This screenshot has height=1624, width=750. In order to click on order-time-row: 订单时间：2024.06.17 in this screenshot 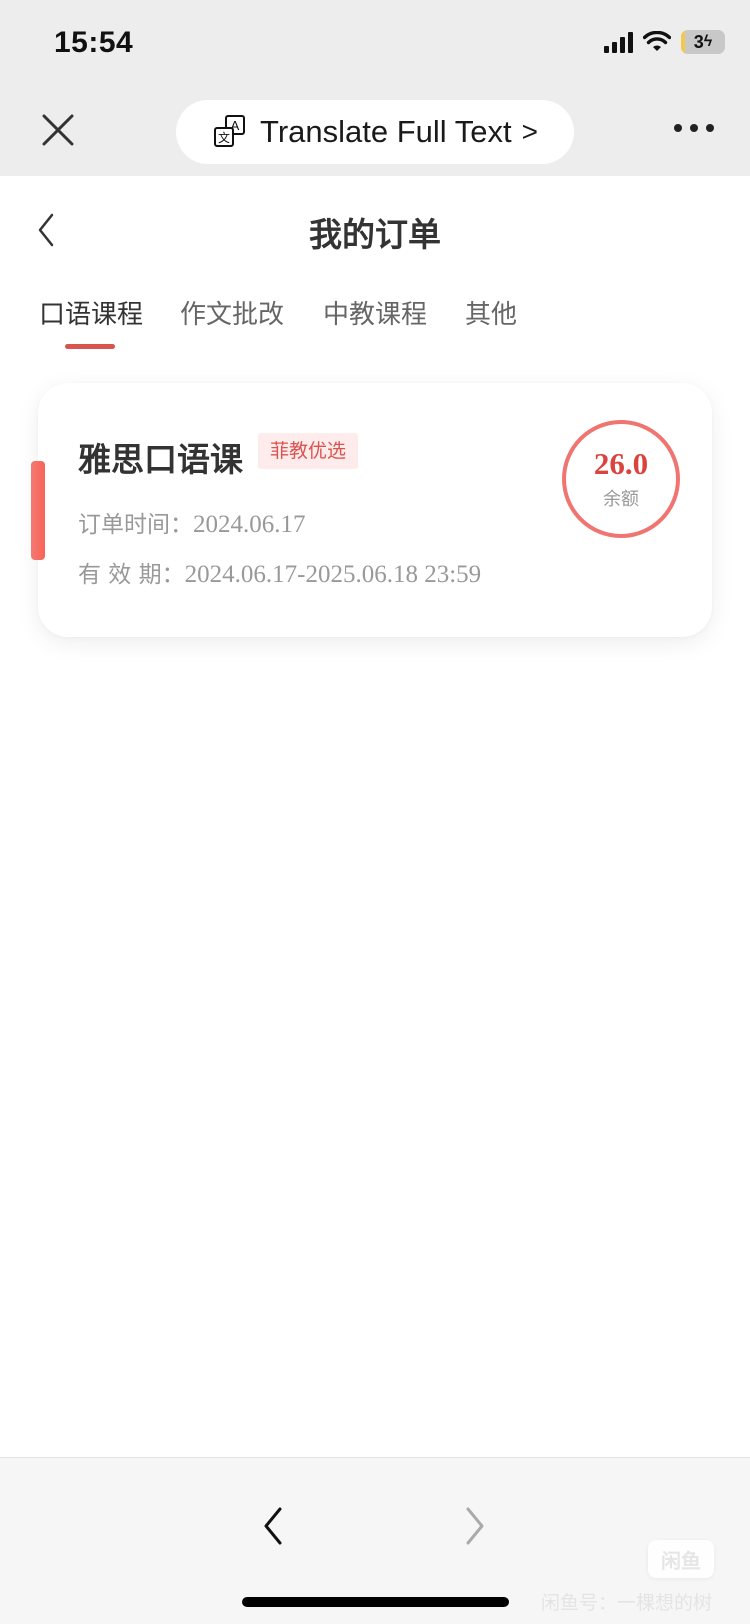, I will do `click(192, 522)`.